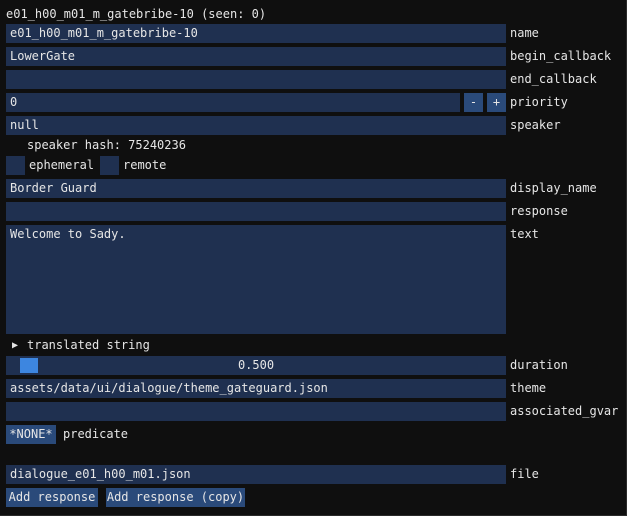 The height and width of the screenshot is (516, 627). I want to click on duration-slider: 0.500, so click(256, 365).